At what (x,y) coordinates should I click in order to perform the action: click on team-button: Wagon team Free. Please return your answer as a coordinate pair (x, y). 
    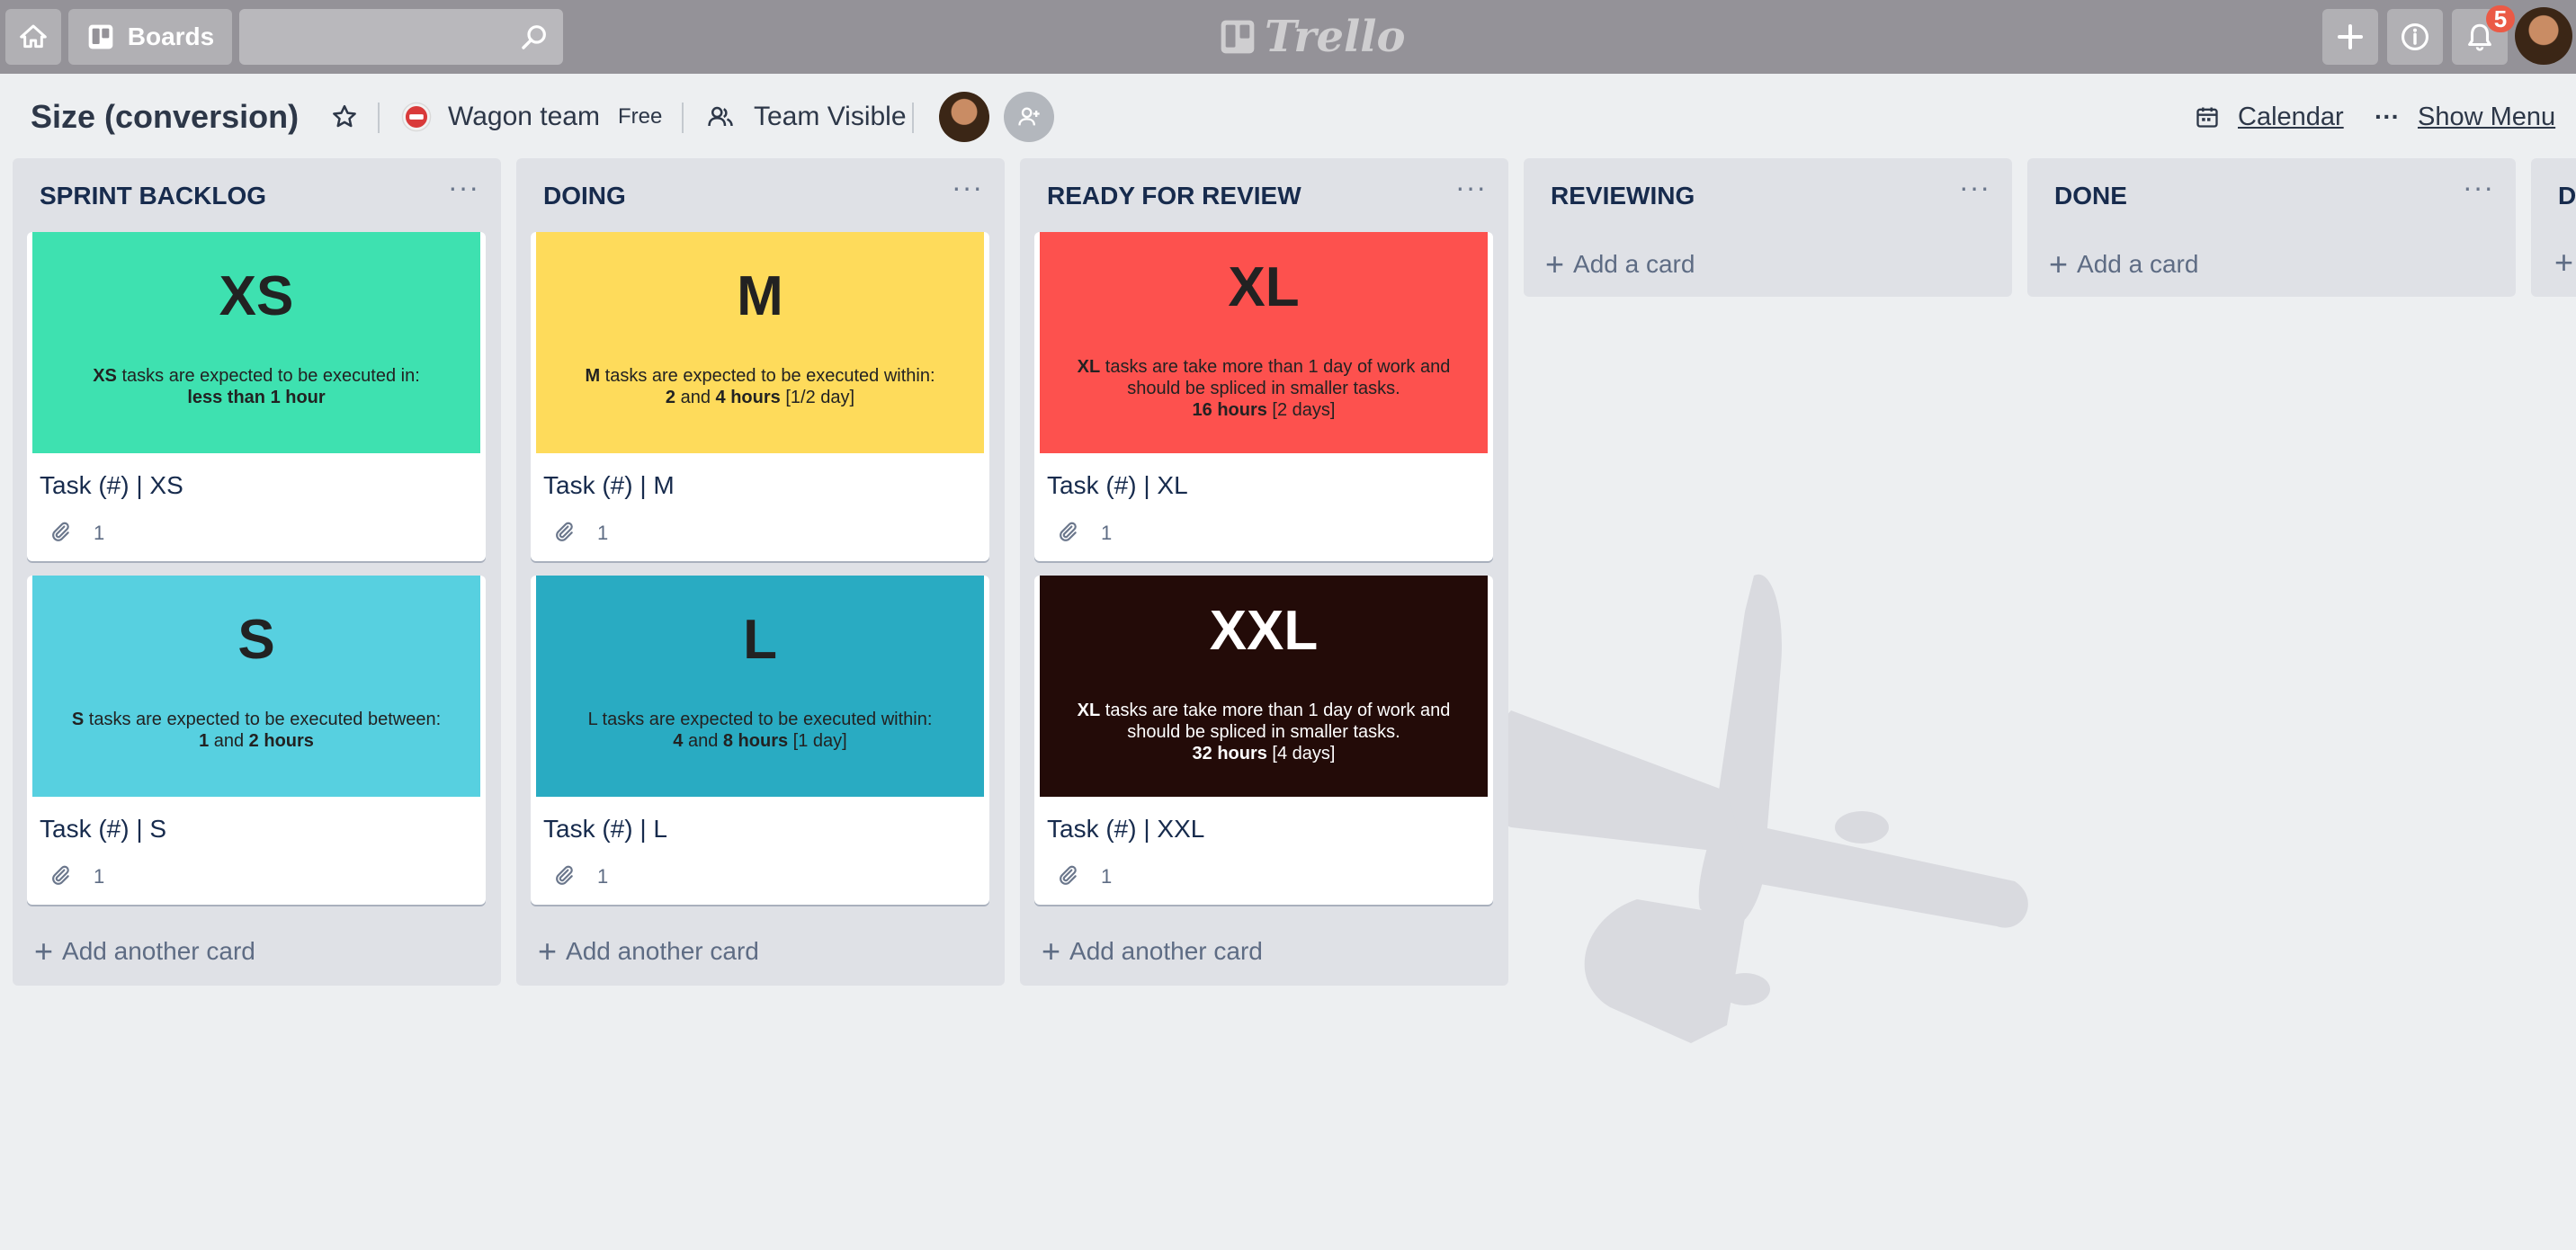
    Looking at the image, I should click on (531, 117).